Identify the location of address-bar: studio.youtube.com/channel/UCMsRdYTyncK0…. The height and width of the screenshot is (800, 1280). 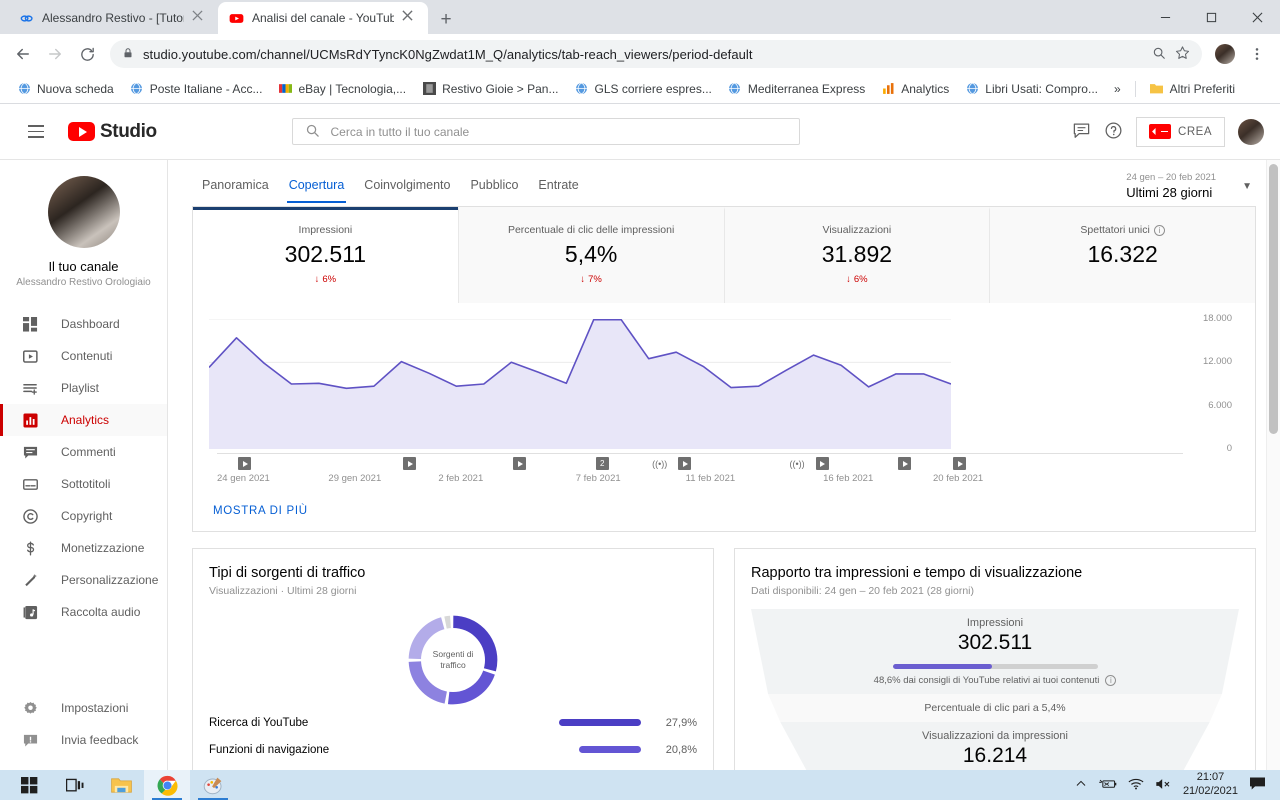
(656, 54).